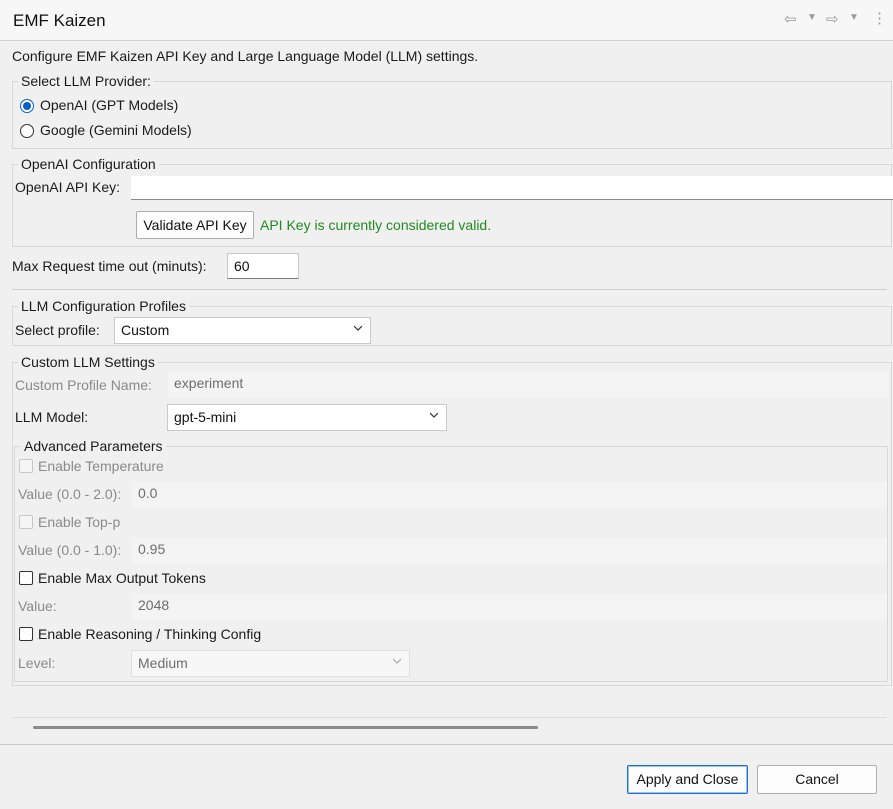 This screenshot has height=809, width=893. I want to click on provider-group-label: Select LLM Provider:, so click(86, 81).